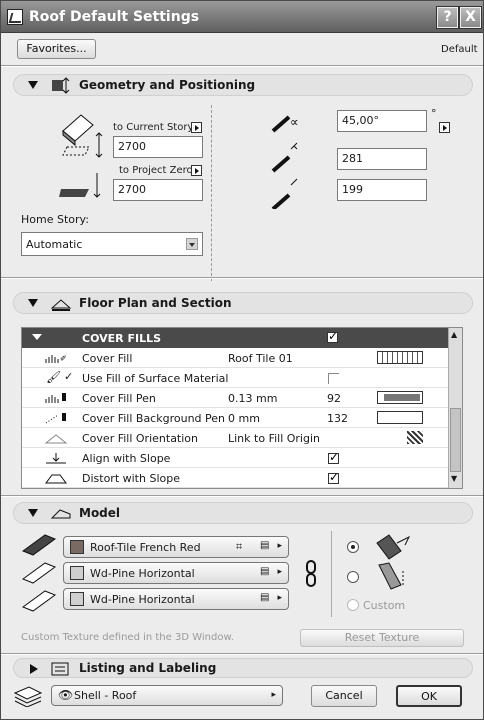 The width and height of the screenshot is (484, 720). What do you see at coordinates (235, 478) in the screenshot?
I see `table-row: Distort with Slope` at bounding box center [235, 478].